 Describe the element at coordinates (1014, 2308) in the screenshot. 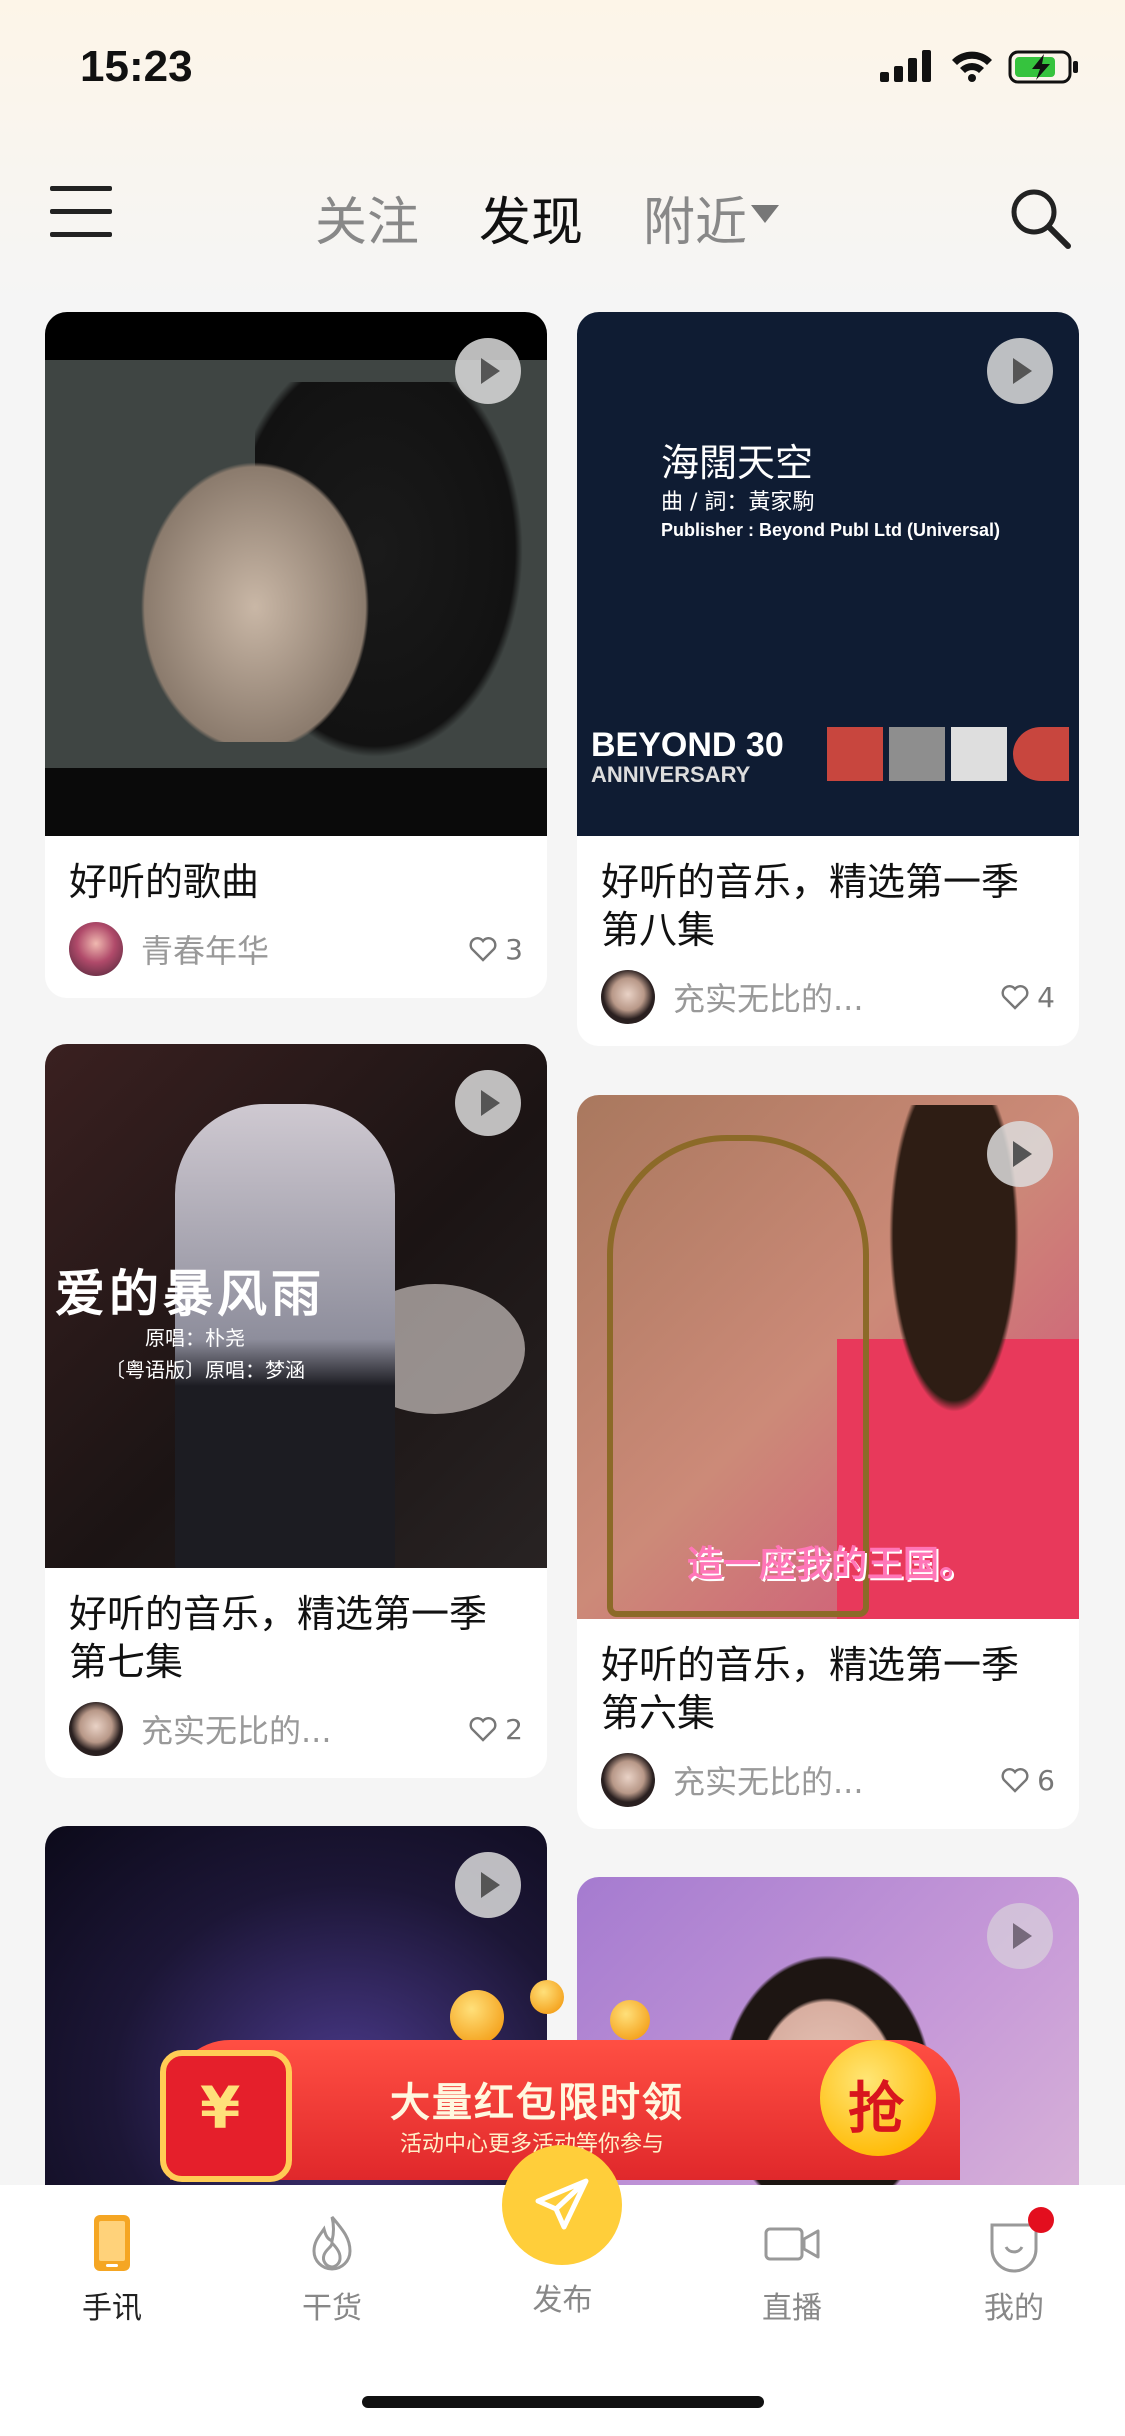

I see `tab-label: 我的` at that location.